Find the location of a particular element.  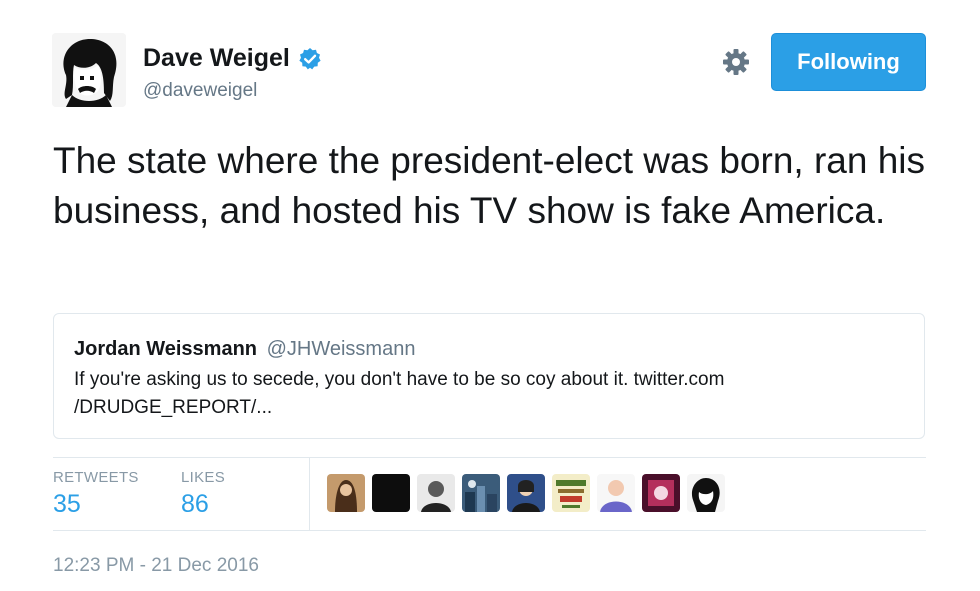

author-handle: @daveweigel is located at coordinates (200, 91).